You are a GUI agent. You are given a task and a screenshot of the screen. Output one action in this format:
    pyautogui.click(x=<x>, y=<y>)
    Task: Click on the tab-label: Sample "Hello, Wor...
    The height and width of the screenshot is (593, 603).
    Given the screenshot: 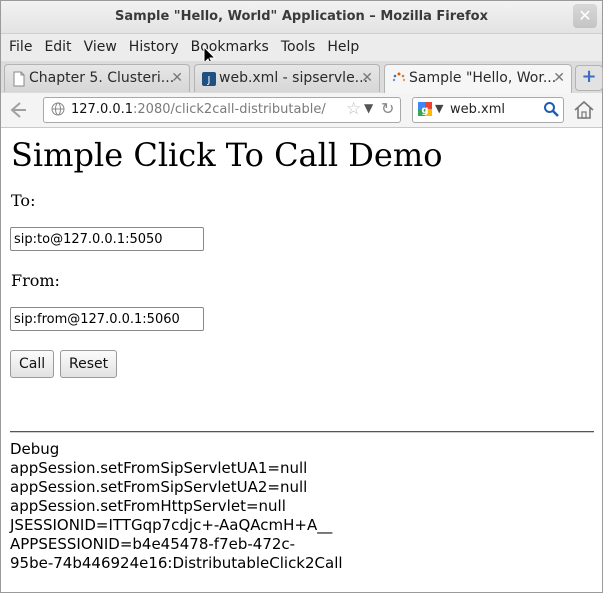 What is the action you would take?
    pyautogui.click(x=483, y=78)
    